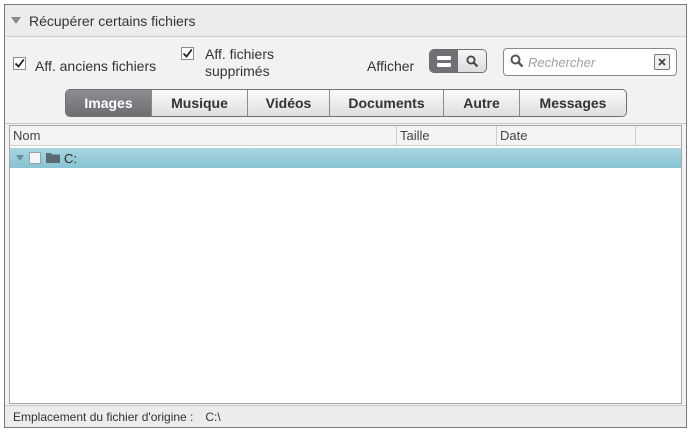  Describe the element at coordinates (200, 103) in the screenshot. I see `tab-music: Musique` at that location.